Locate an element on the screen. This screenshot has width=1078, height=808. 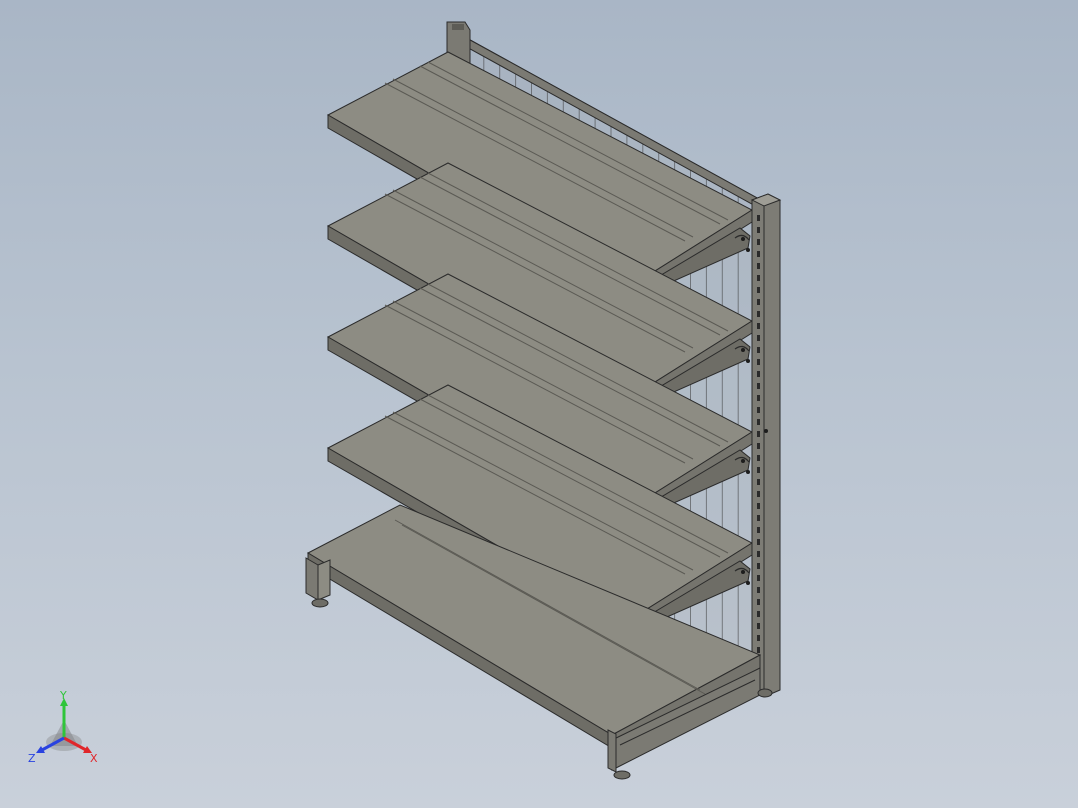
x-axis-label: X is located at coordinates (94, 758).